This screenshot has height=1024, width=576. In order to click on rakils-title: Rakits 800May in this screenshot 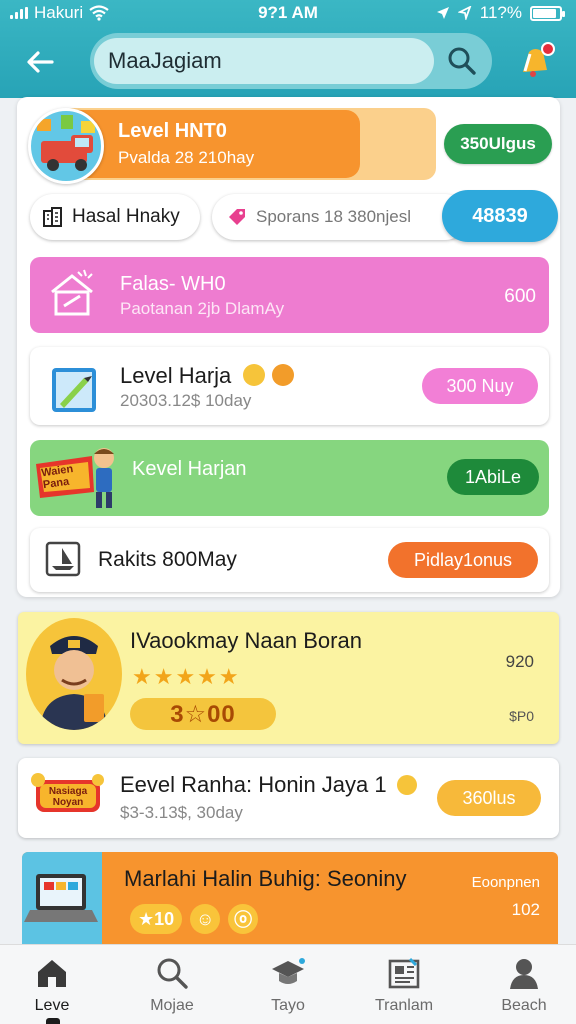, I will do `click(167, 559)`.